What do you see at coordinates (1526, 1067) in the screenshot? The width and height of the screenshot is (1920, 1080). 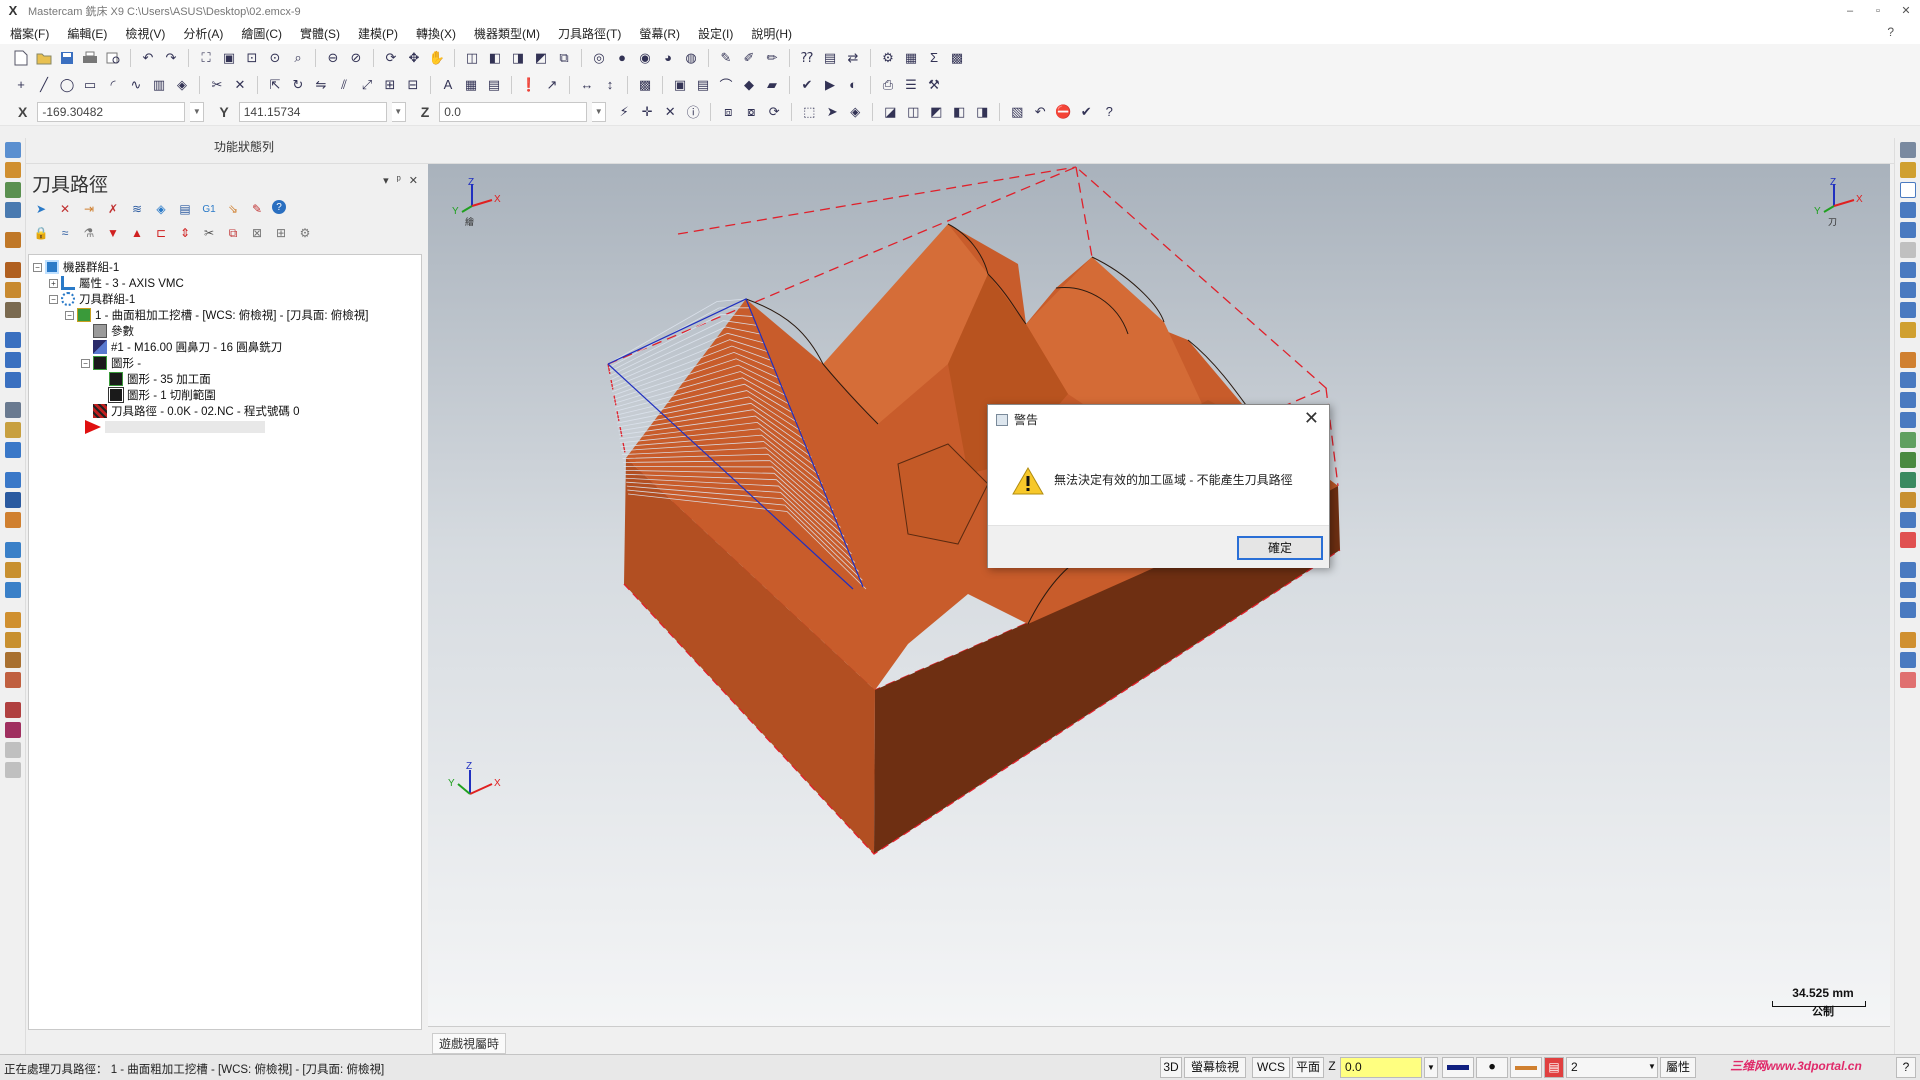 I see `line-style-button` at bounding box center [1526, 1067].